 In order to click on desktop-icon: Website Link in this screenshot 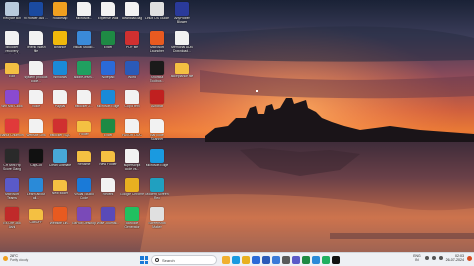, I will do `click(36, 133)`.